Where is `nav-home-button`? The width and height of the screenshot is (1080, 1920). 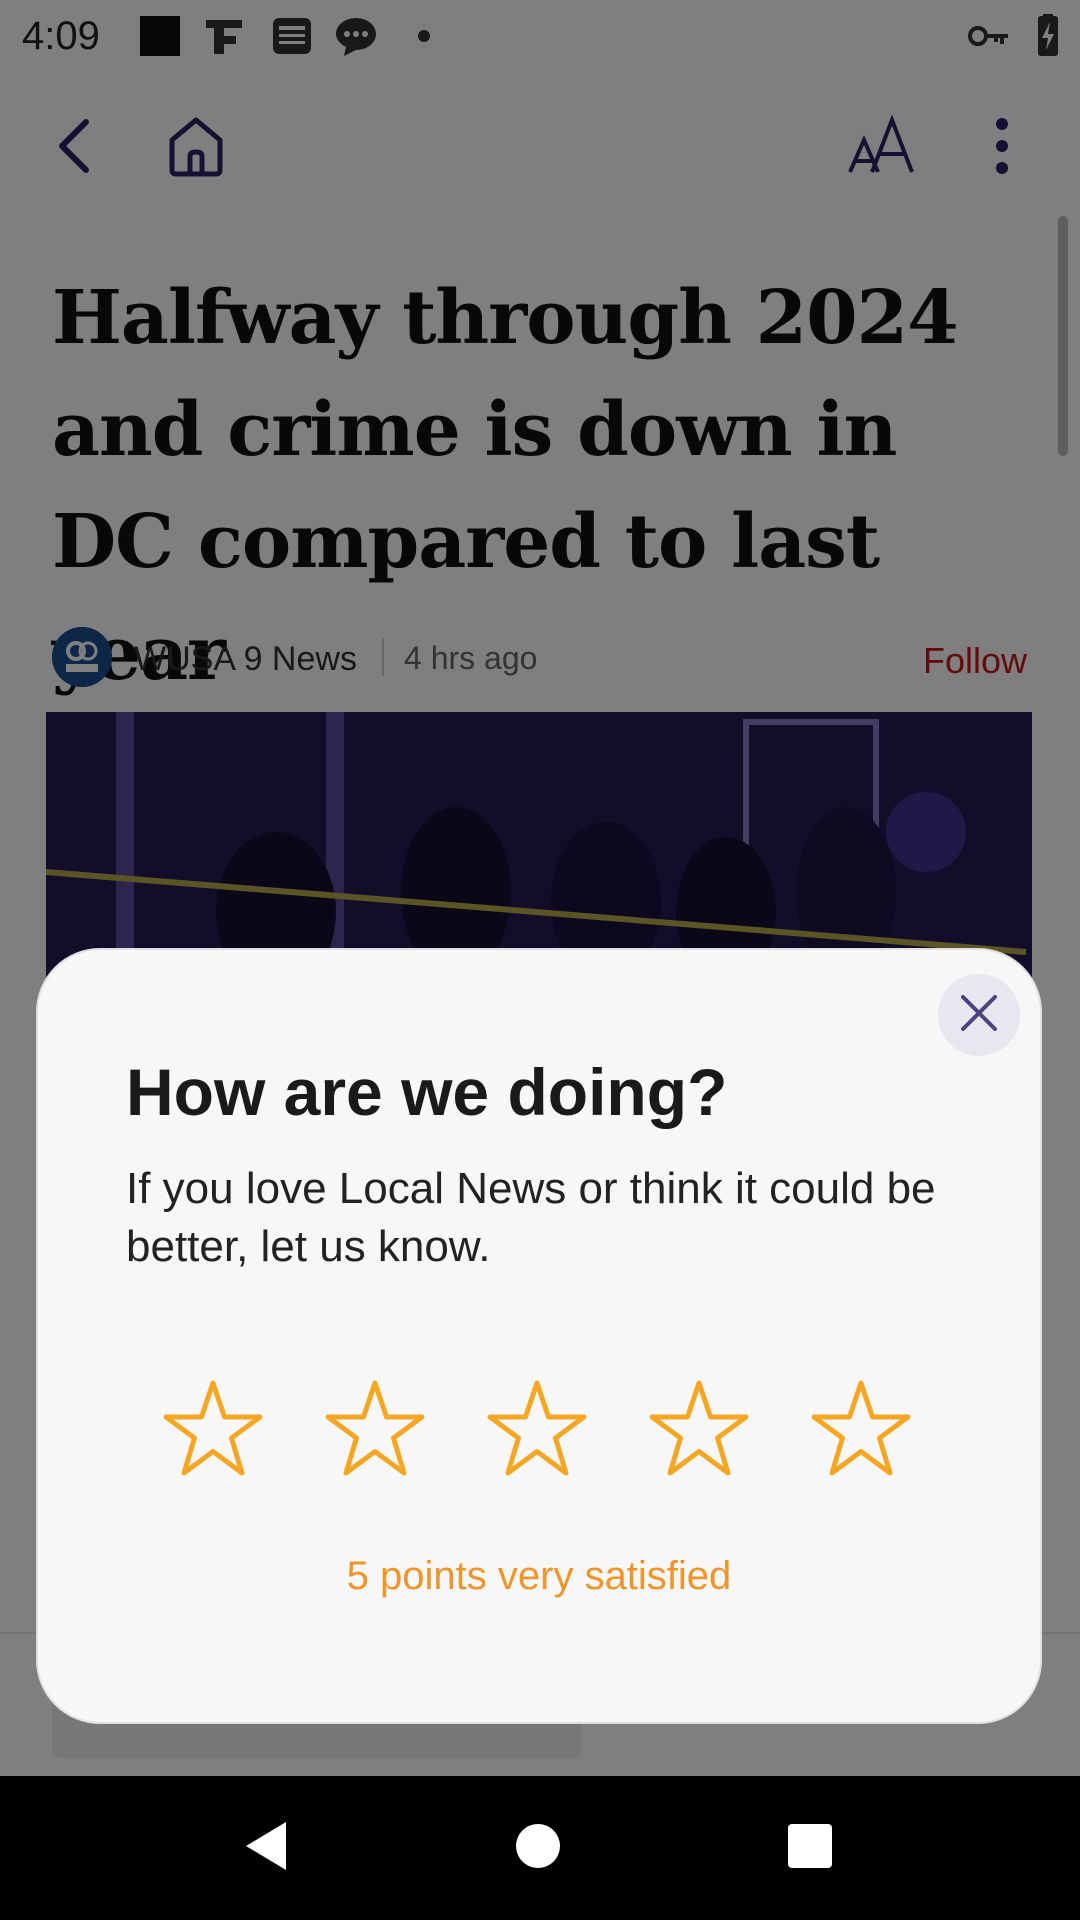 nav-home-button is located at coordinates (538, 1848).